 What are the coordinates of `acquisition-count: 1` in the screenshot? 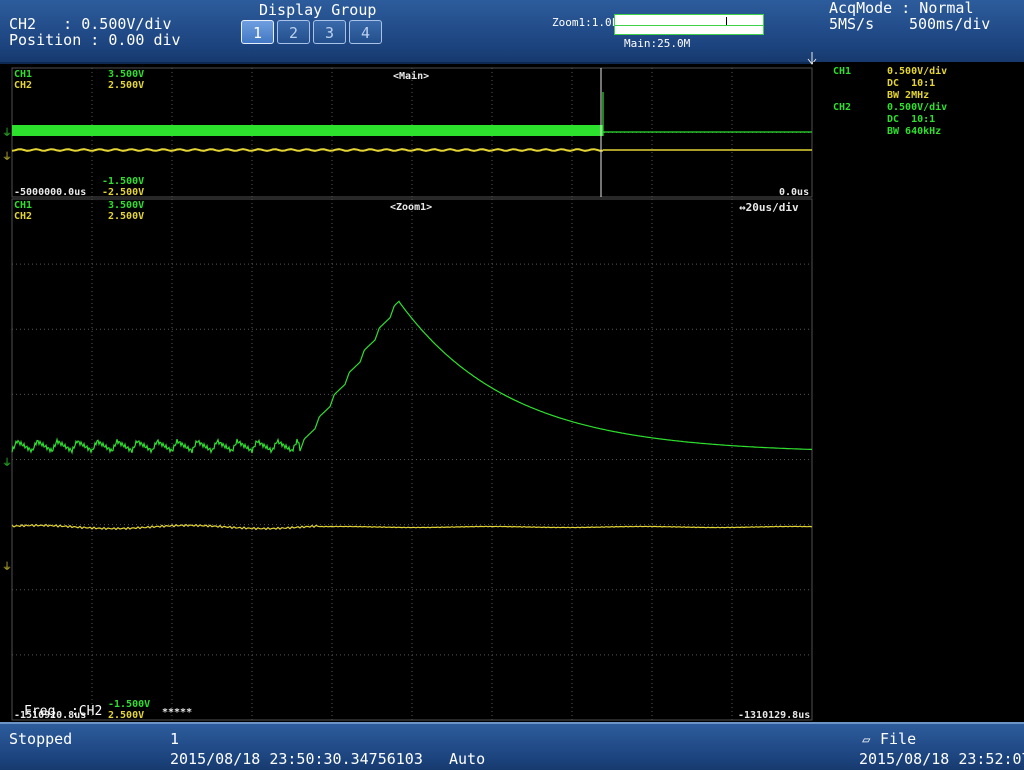 It's located at (175, 739).